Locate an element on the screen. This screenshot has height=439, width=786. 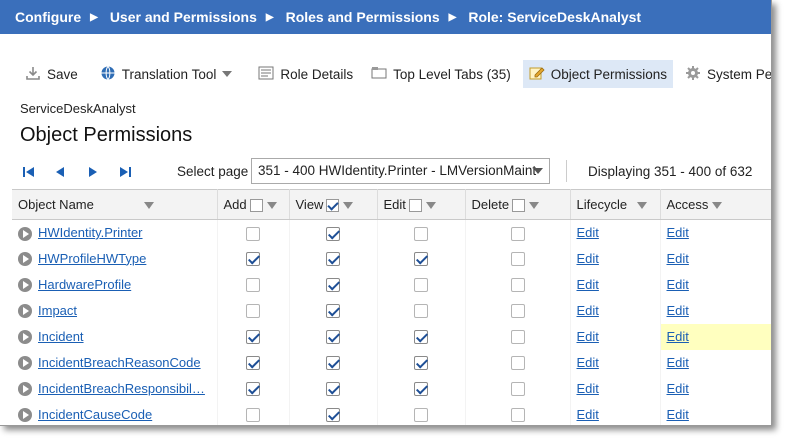
column-access: Access is located at coordinates (715, 204).